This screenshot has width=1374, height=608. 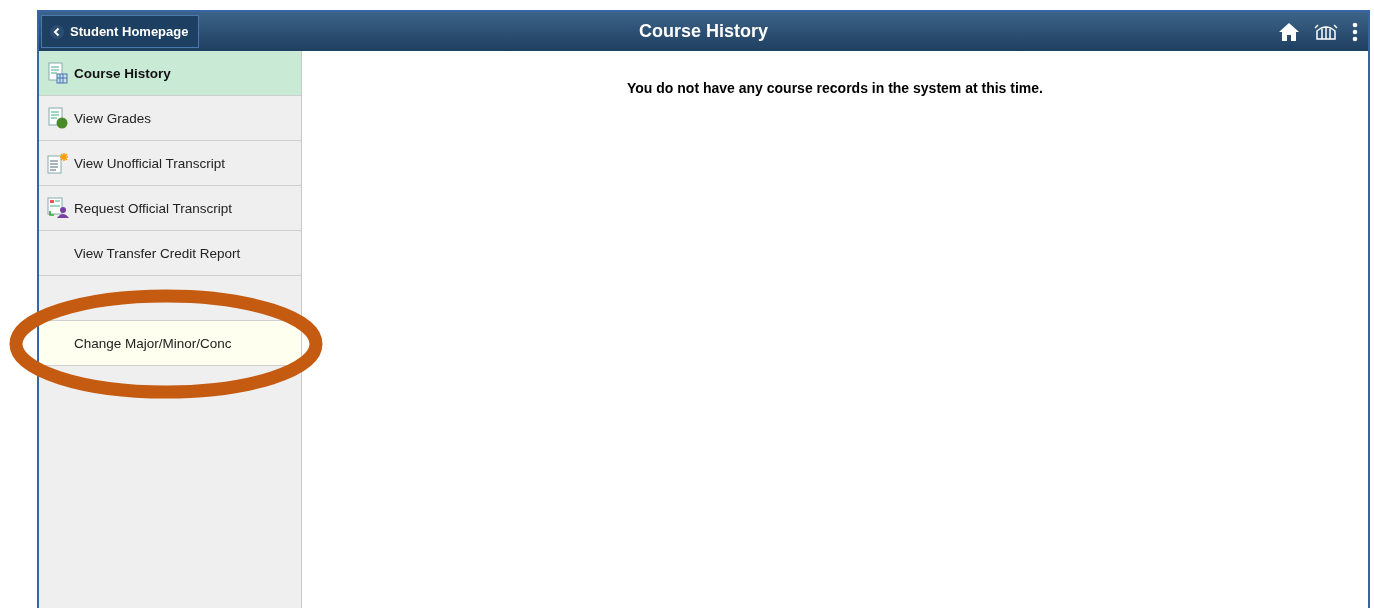 What do you see at coordinates (57, 163) in the screenshot?
I see `document-star-icon` at bounding box center [57, 163].